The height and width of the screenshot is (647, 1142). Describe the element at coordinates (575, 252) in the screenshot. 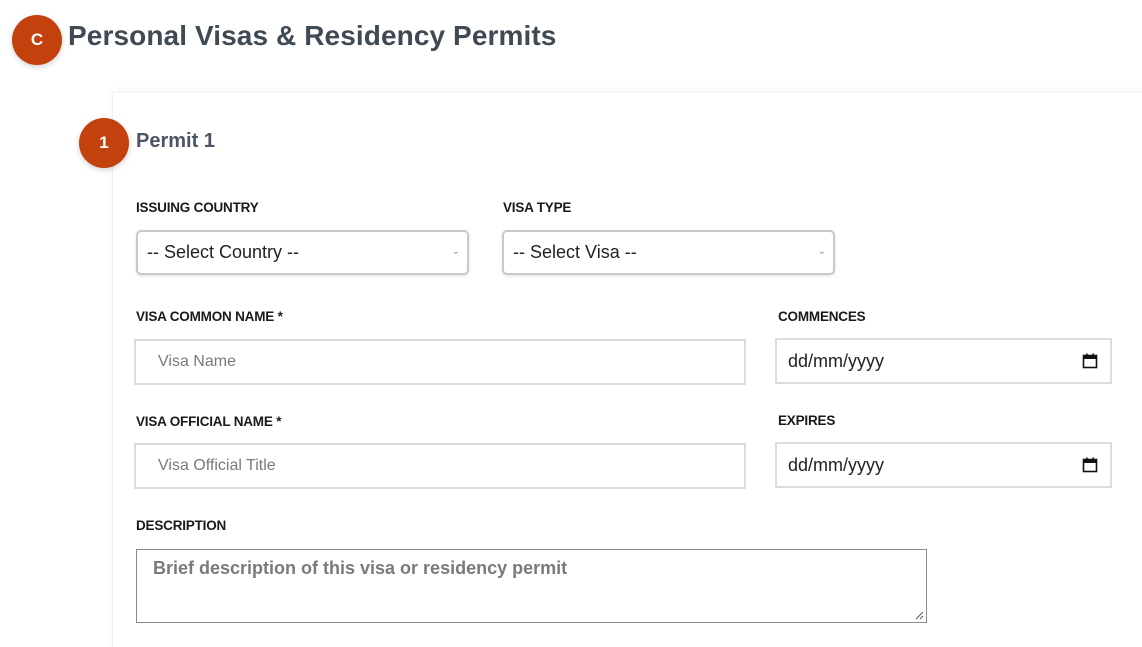

I see `visa-type-value: -- Select Visa --` at that location.